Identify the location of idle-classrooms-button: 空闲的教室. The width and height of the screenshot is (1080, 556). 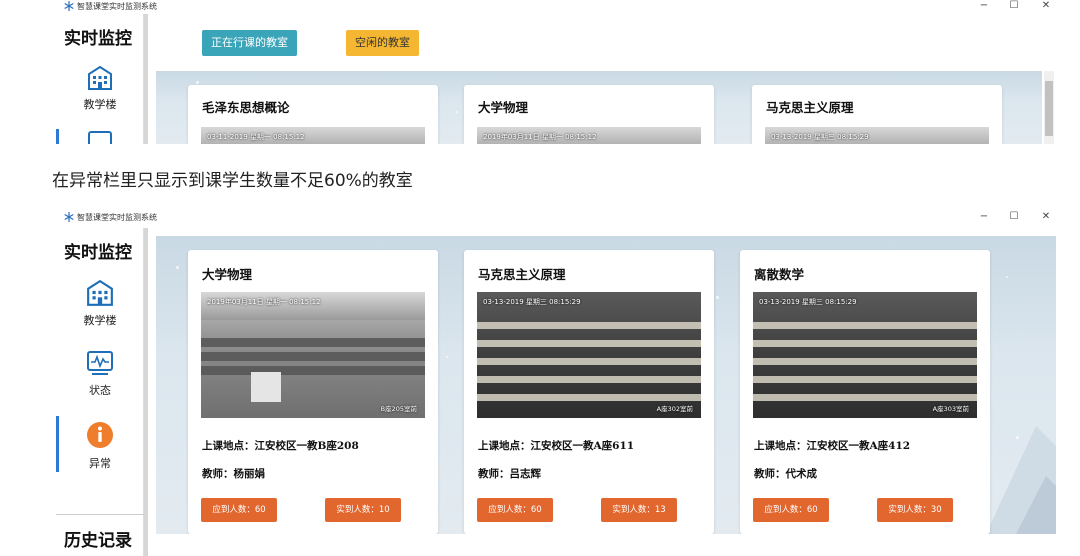
(382, 43).